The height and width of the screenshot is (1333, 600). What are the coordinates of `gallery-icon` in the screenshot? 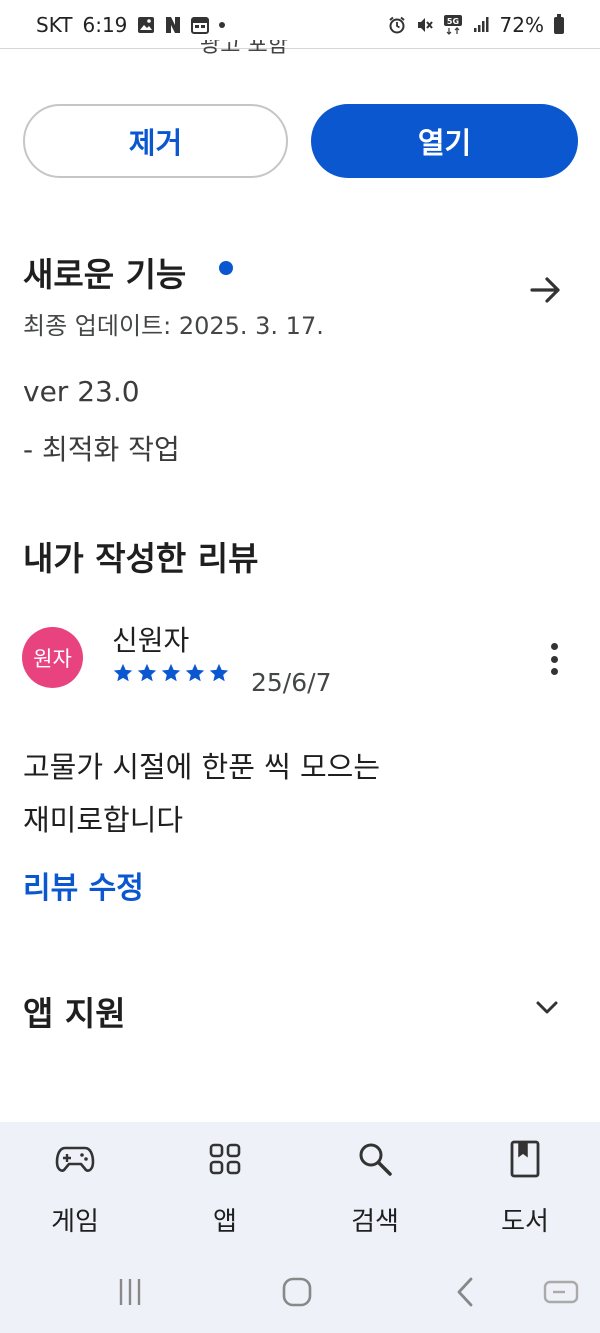 It's located at (146, 25).